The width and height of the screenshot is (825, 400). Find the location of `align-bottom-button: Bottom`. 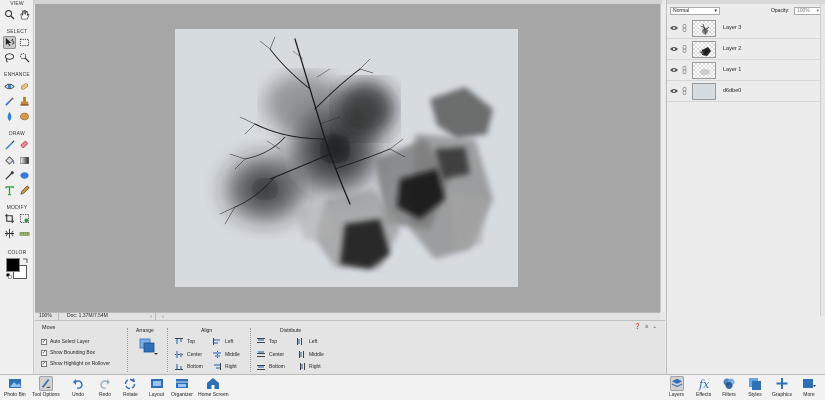

align-bottom-button: Bottom is located at coordinates (189, 366).